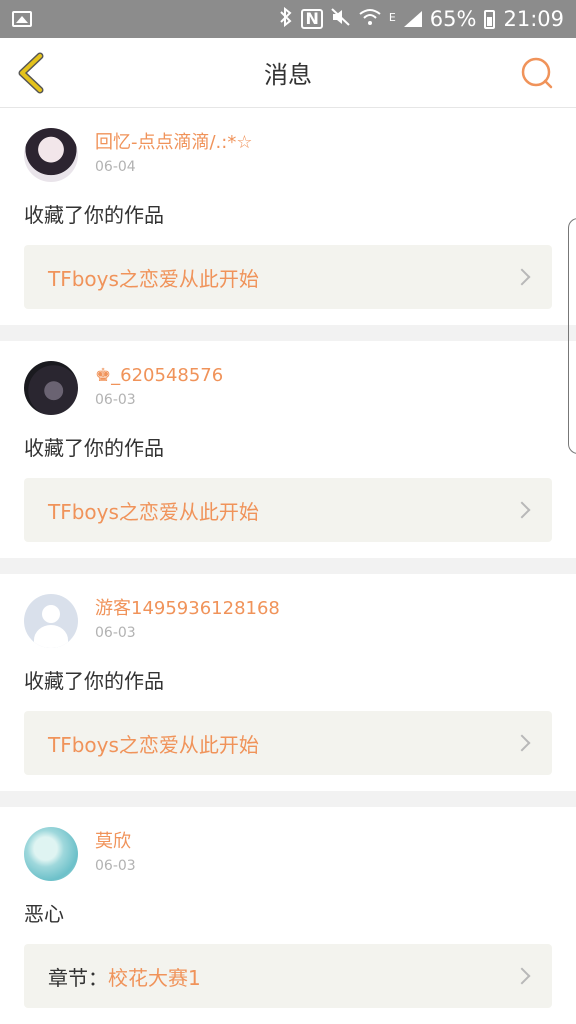  I want to click on chapter-prefix: 章节：, so click(78, 977).